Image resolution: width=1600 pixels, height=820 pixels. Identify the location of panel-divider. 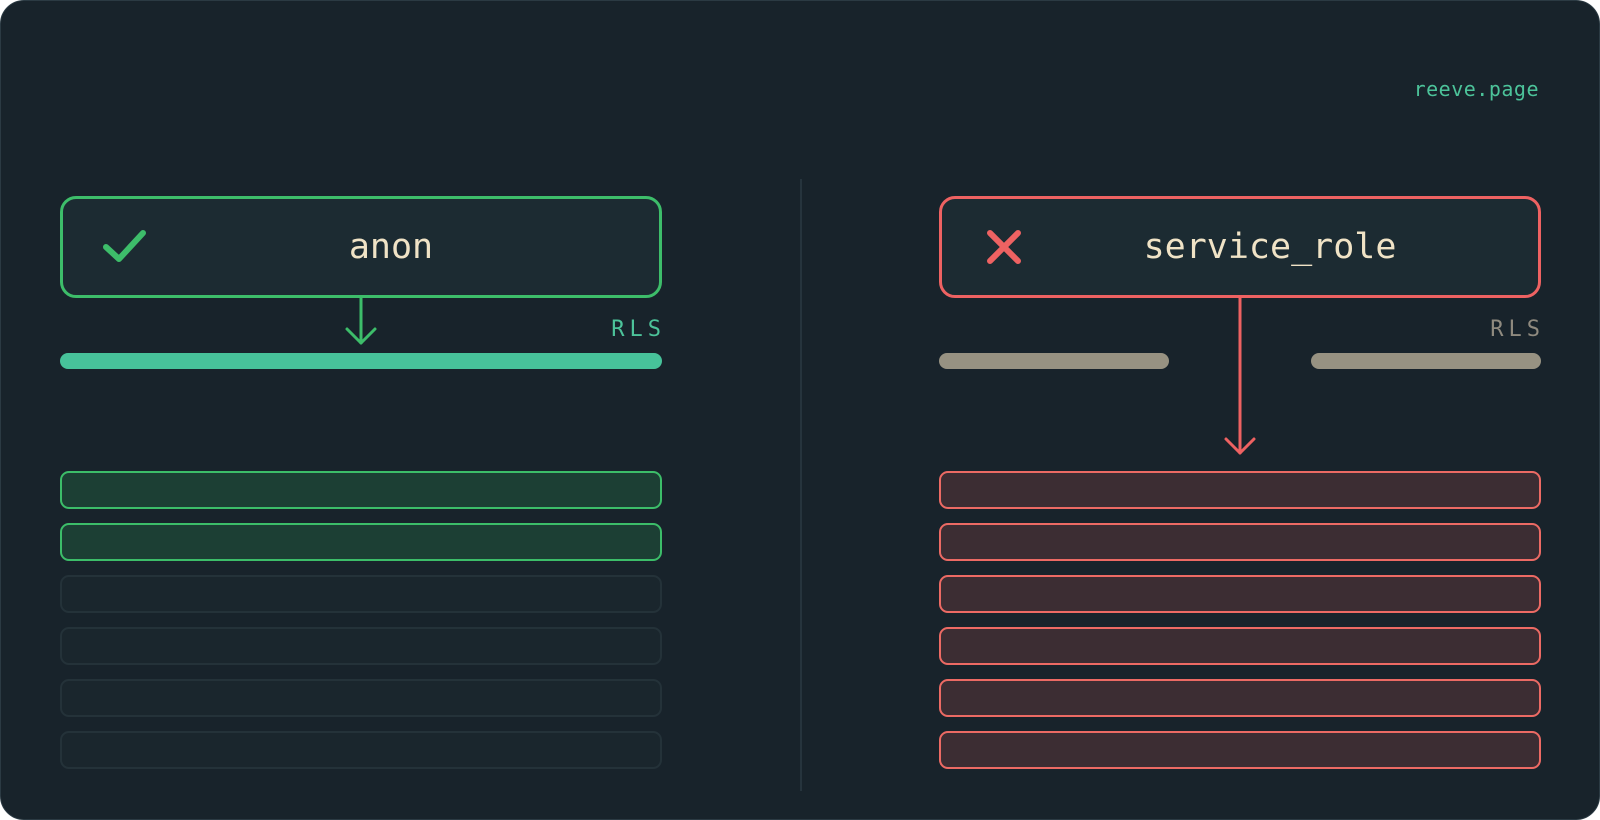
(801, 485).